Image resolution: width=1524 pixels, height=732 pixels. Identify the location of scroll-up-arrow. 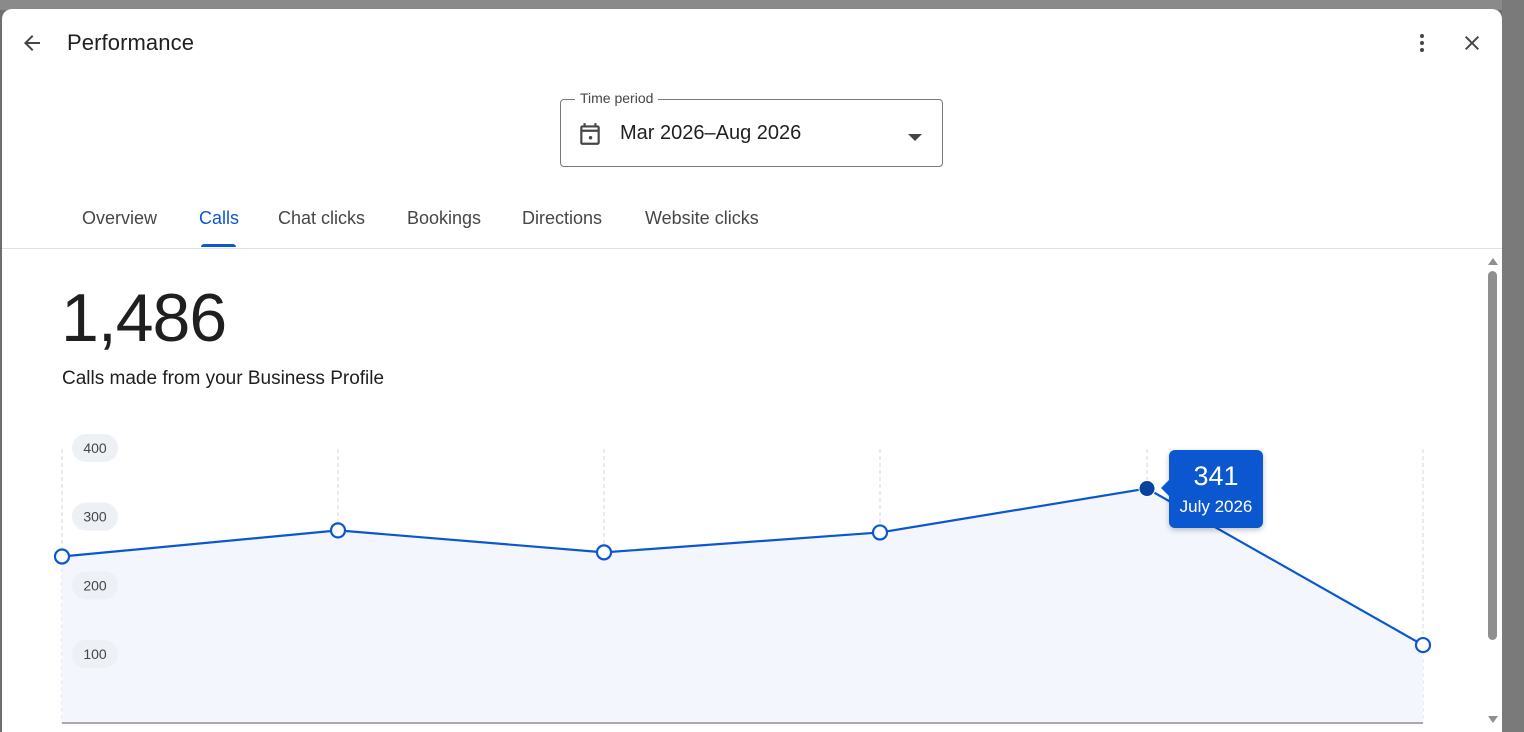
(1493, 261).